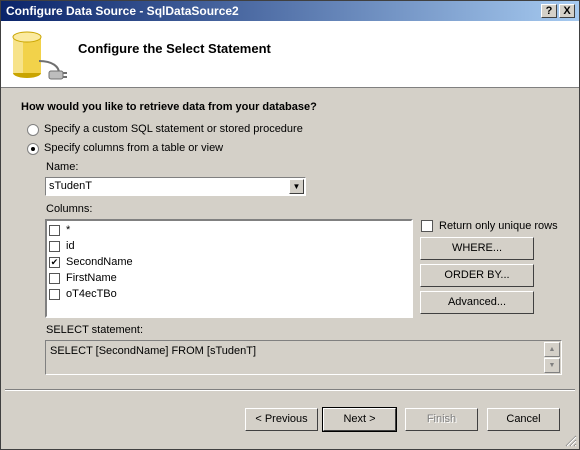 Image resolution: width=580 pixels, height=450 pixels. Describe the element at coordinates (95, 330) in the screenshot. I see `select-statement-label: SELECT statement:` at that location.